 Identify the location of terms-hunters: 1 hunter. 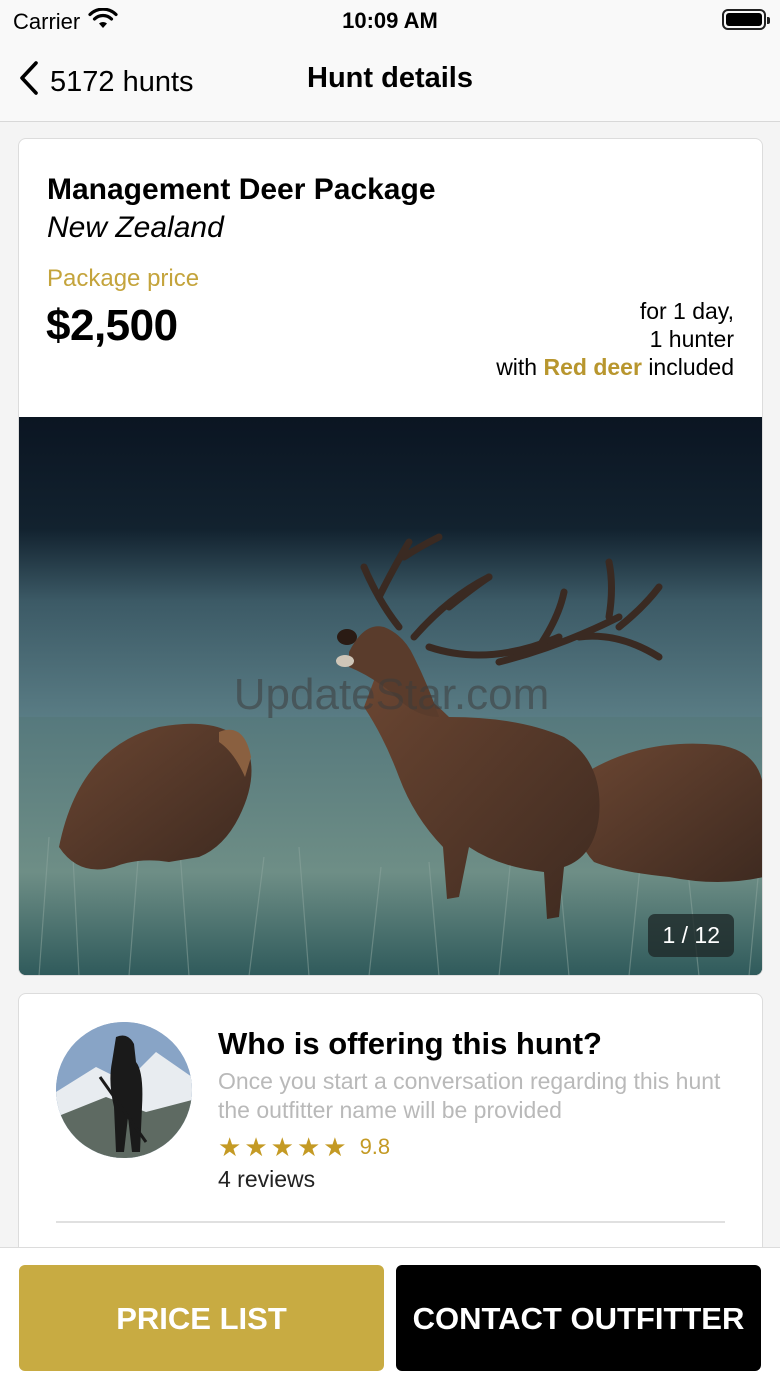
(691, 339).